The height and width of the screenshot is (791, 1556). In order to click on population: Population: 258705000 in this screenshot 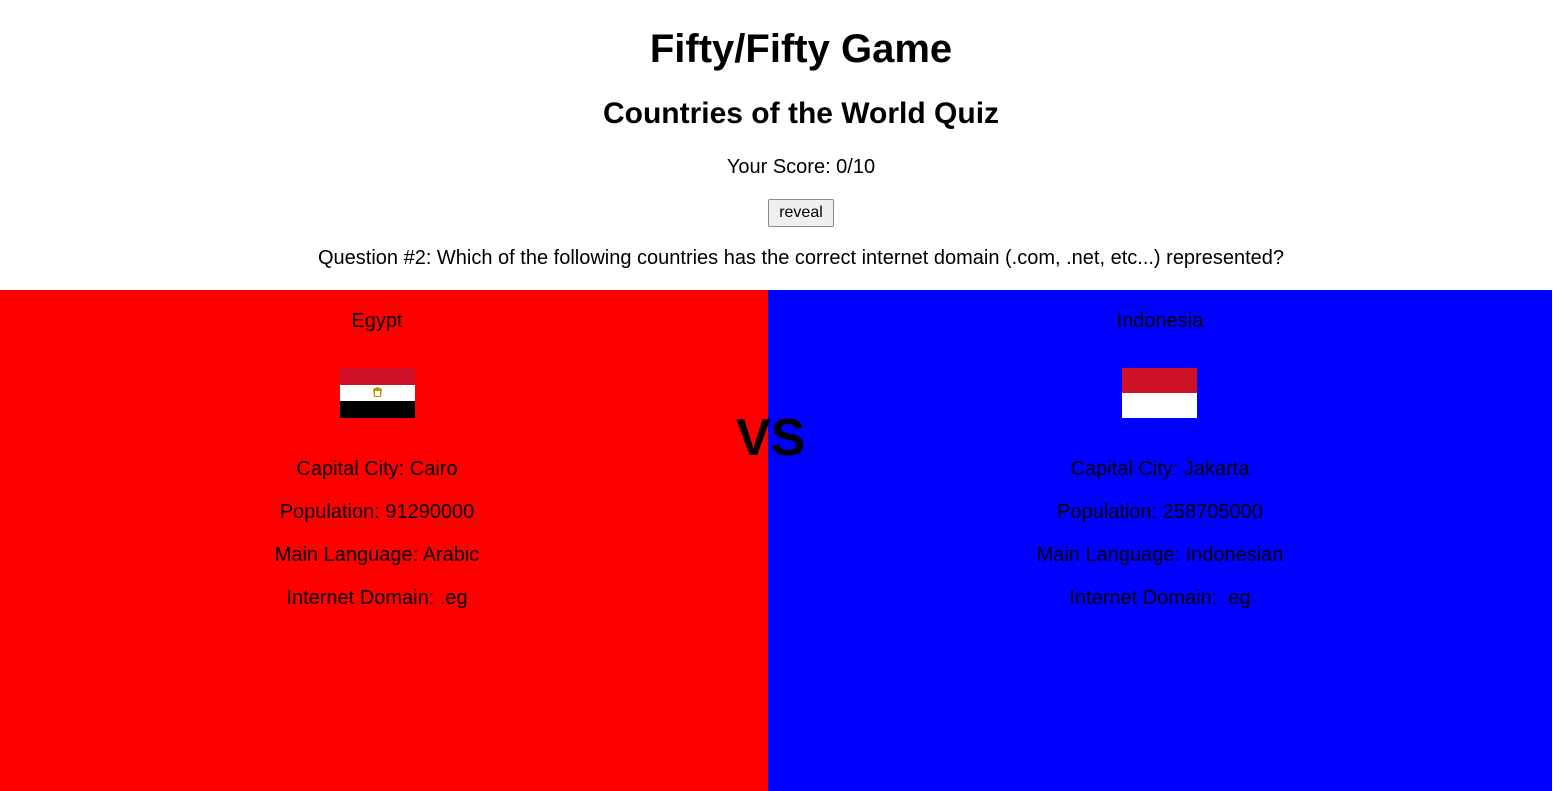, I will do `click(1160, 512)`.